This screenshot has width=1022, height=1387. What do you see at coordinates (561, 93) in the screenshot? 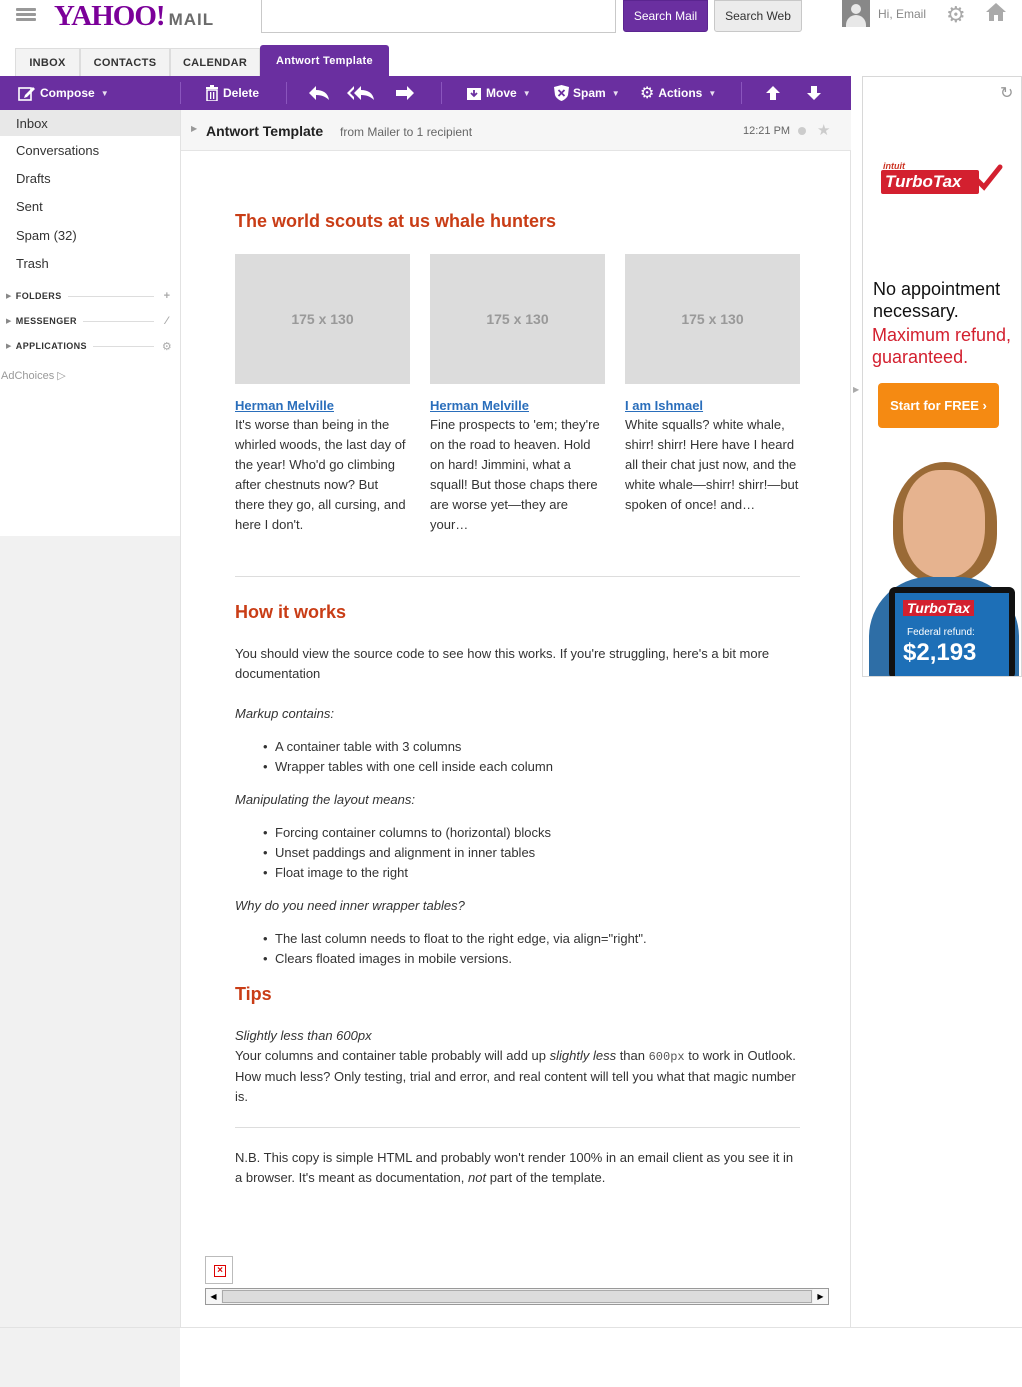
I see `spam-shield-icon` at bounding box center [561, 93].